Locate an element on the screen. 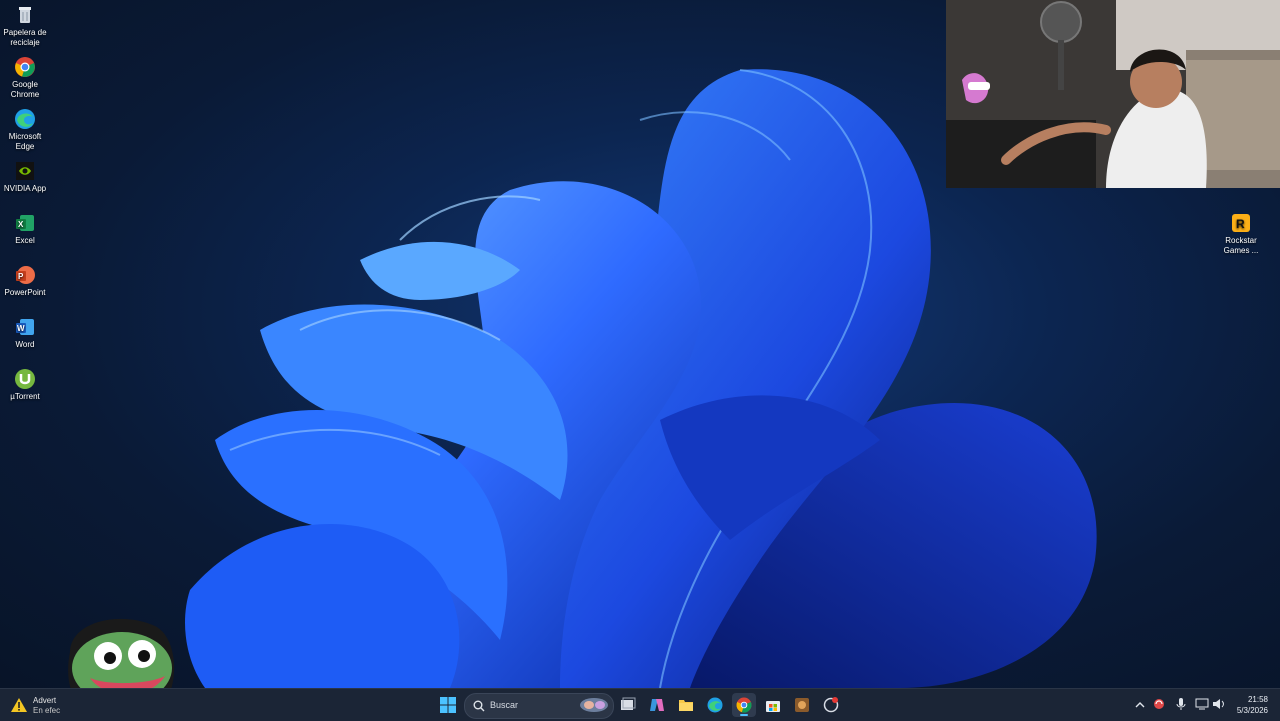  taskbar-edge-button is located at coordinates (715, 705).